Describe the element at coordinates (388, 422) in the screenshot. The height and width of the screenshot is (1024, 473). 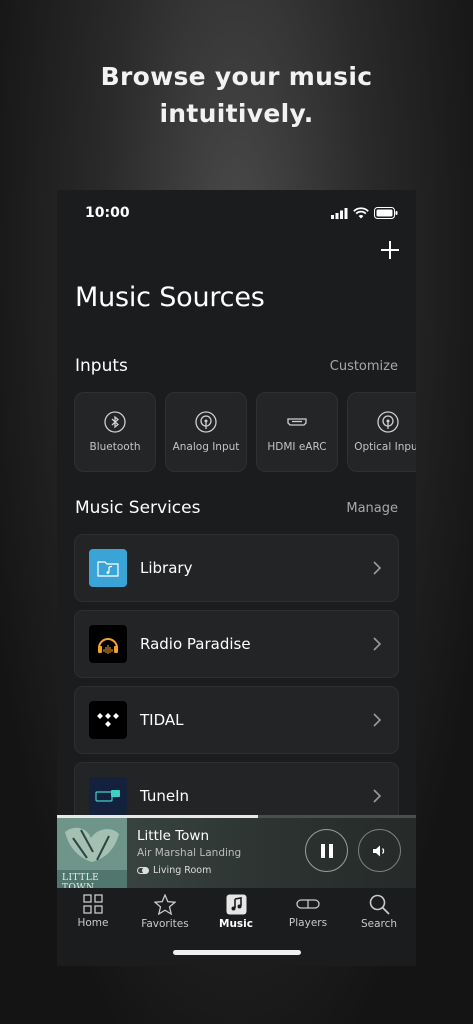
I see `optical-input-icon` at that location.